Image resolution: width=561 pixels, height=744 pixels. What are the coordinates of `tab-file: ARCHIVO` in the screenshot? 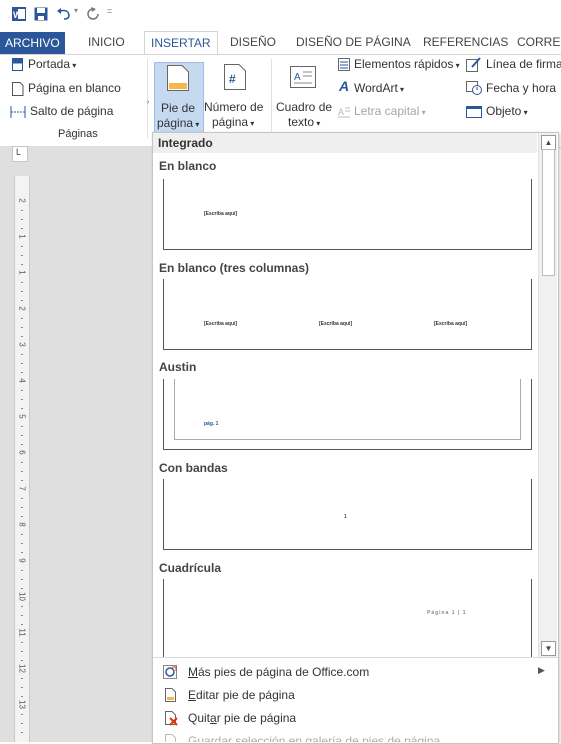 It's located at (32, 43).